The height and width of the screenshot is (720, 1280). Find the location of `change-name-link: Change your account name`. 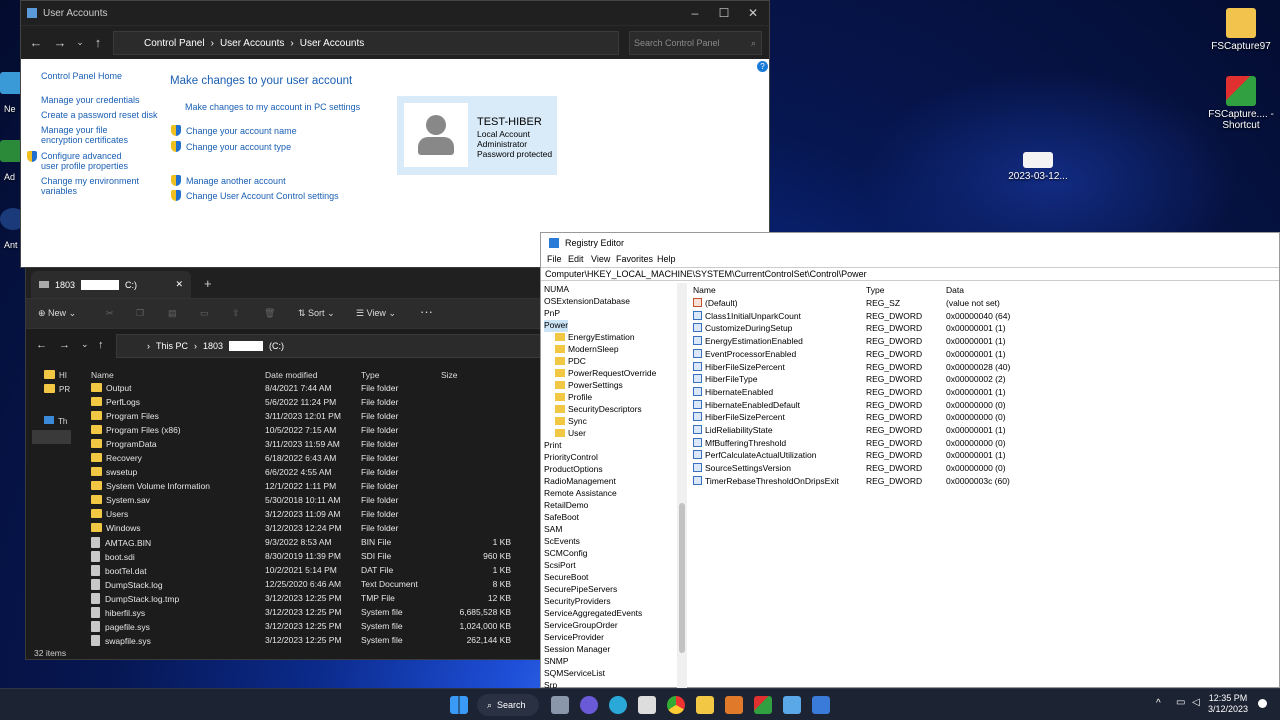

change-name-link: Change your account name is located at coordinates (234, 130).